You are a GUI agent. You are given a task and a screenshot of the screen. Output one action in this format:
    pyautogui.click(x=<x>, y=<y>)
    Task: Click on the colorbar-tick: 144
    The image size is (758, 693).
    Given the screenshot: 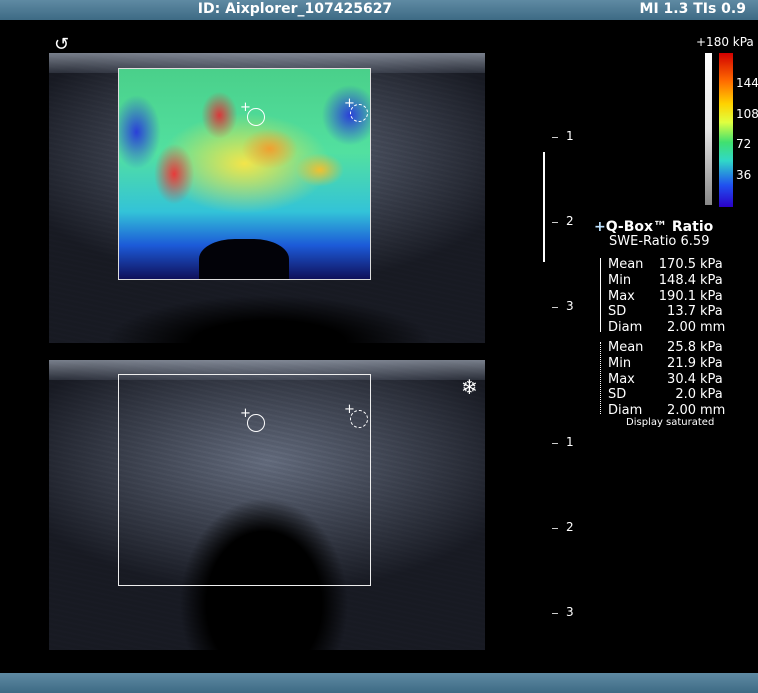 What is the action you would take?
    pyautogui.click(x=747, y=83)
    